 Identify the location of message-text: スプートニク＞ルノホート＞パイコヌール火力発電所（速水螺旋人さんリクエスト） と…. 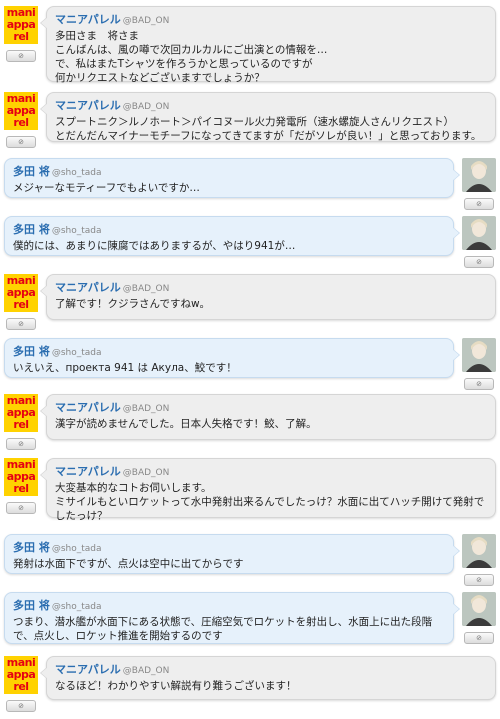
(268, 129).